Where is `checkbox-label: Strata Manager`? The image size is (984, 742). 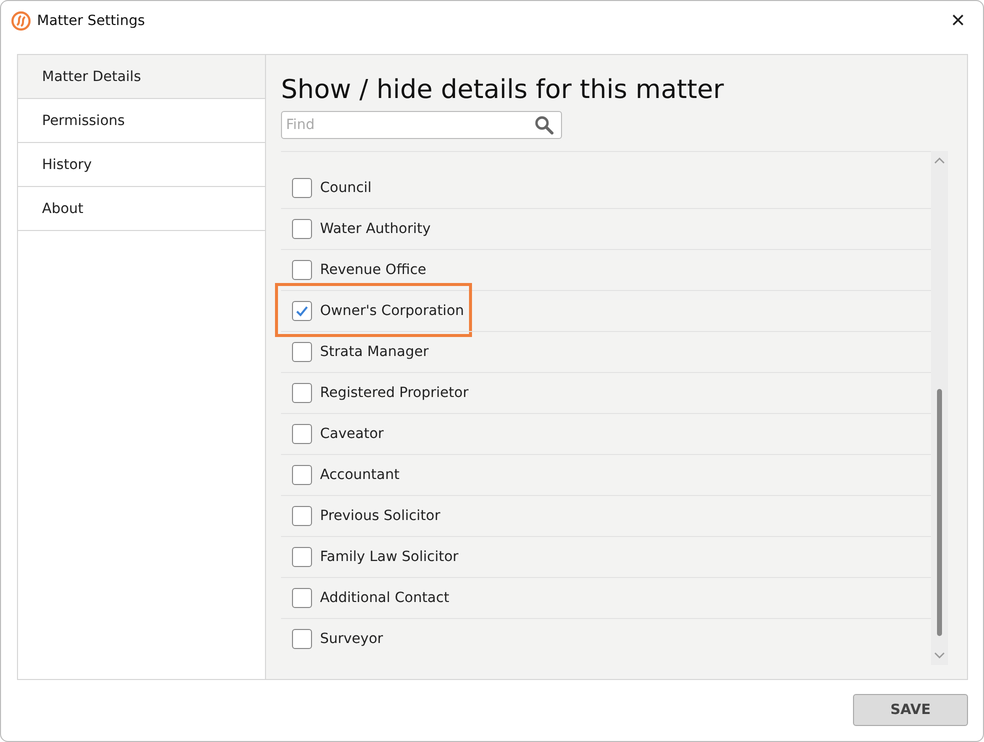
checkbox-label: Strata Manager is located at coordinates (374, 352).